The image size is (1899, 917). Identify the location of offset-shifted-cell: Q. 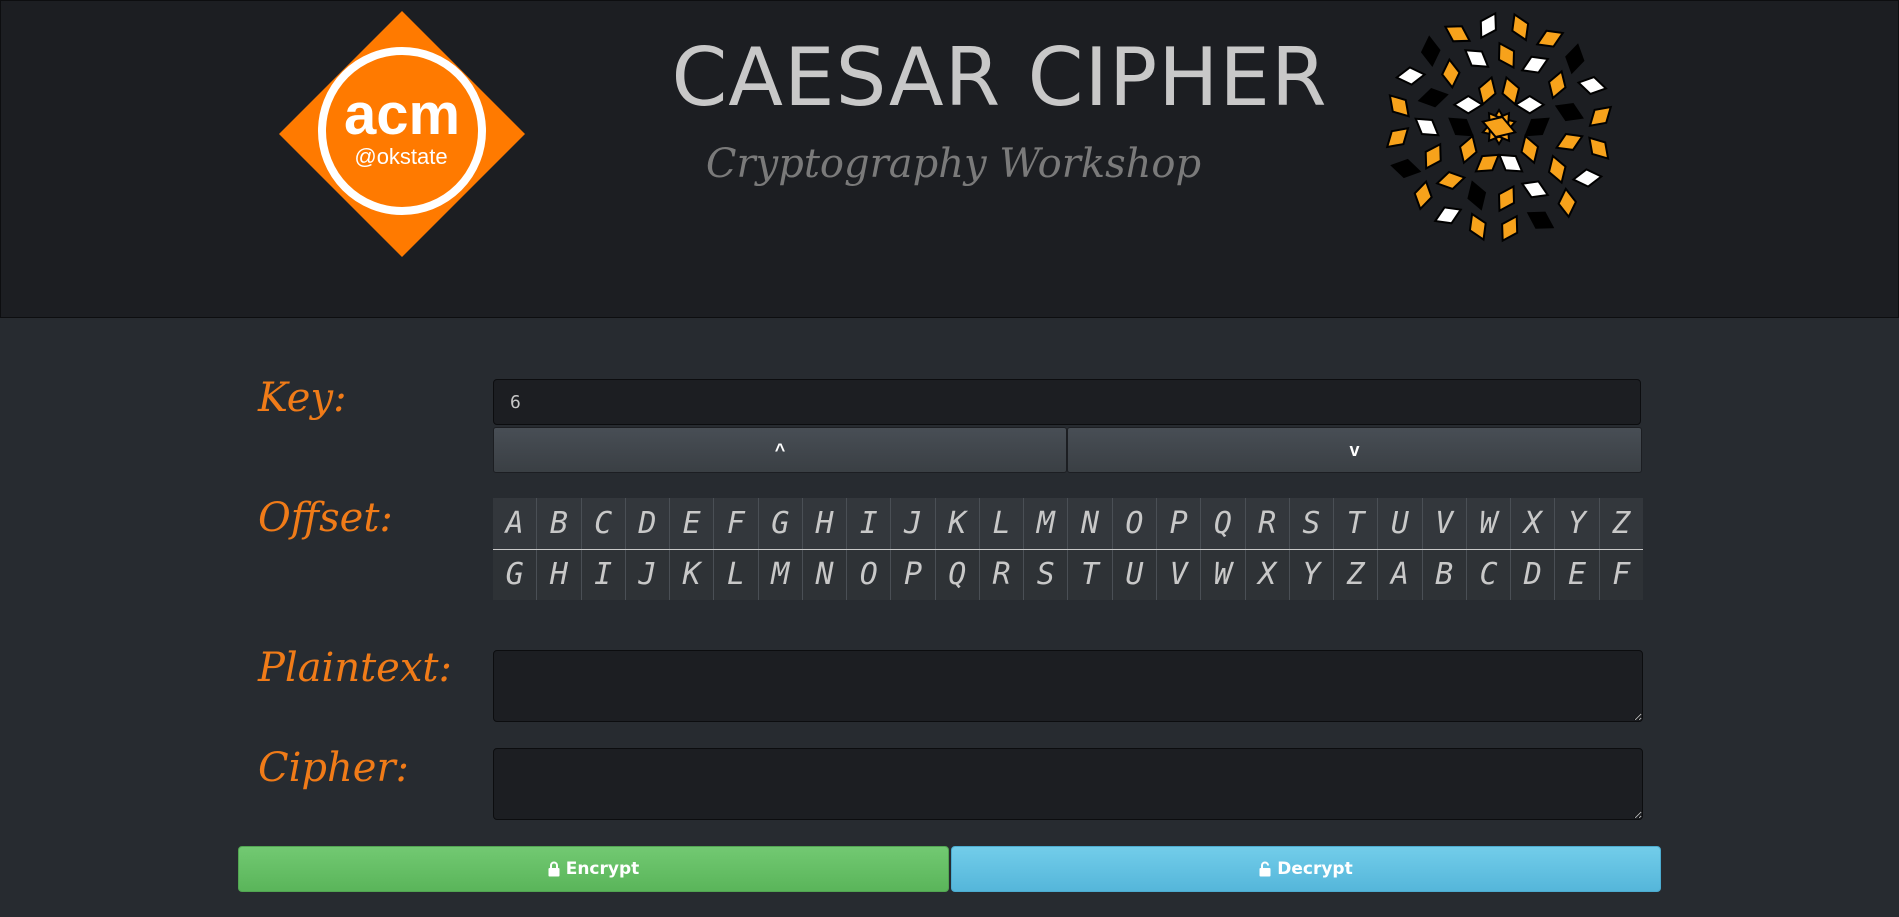
(957, 574).